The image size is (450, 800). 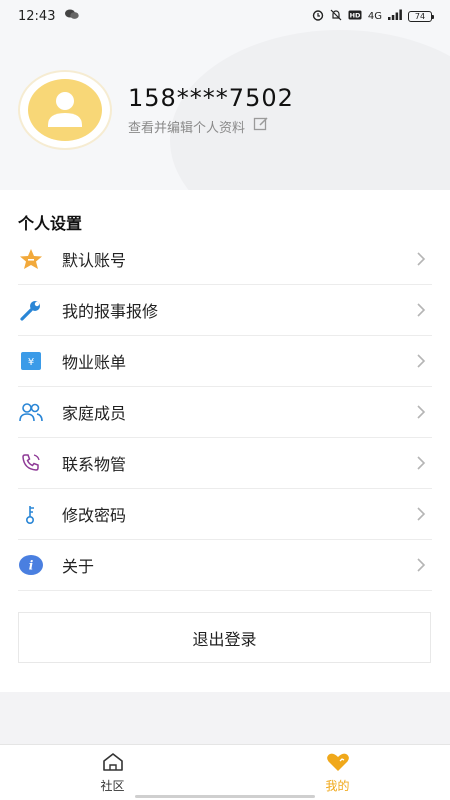 I want to click on settings-item-contact-management: 联系物管, so click(x=225, y=463).